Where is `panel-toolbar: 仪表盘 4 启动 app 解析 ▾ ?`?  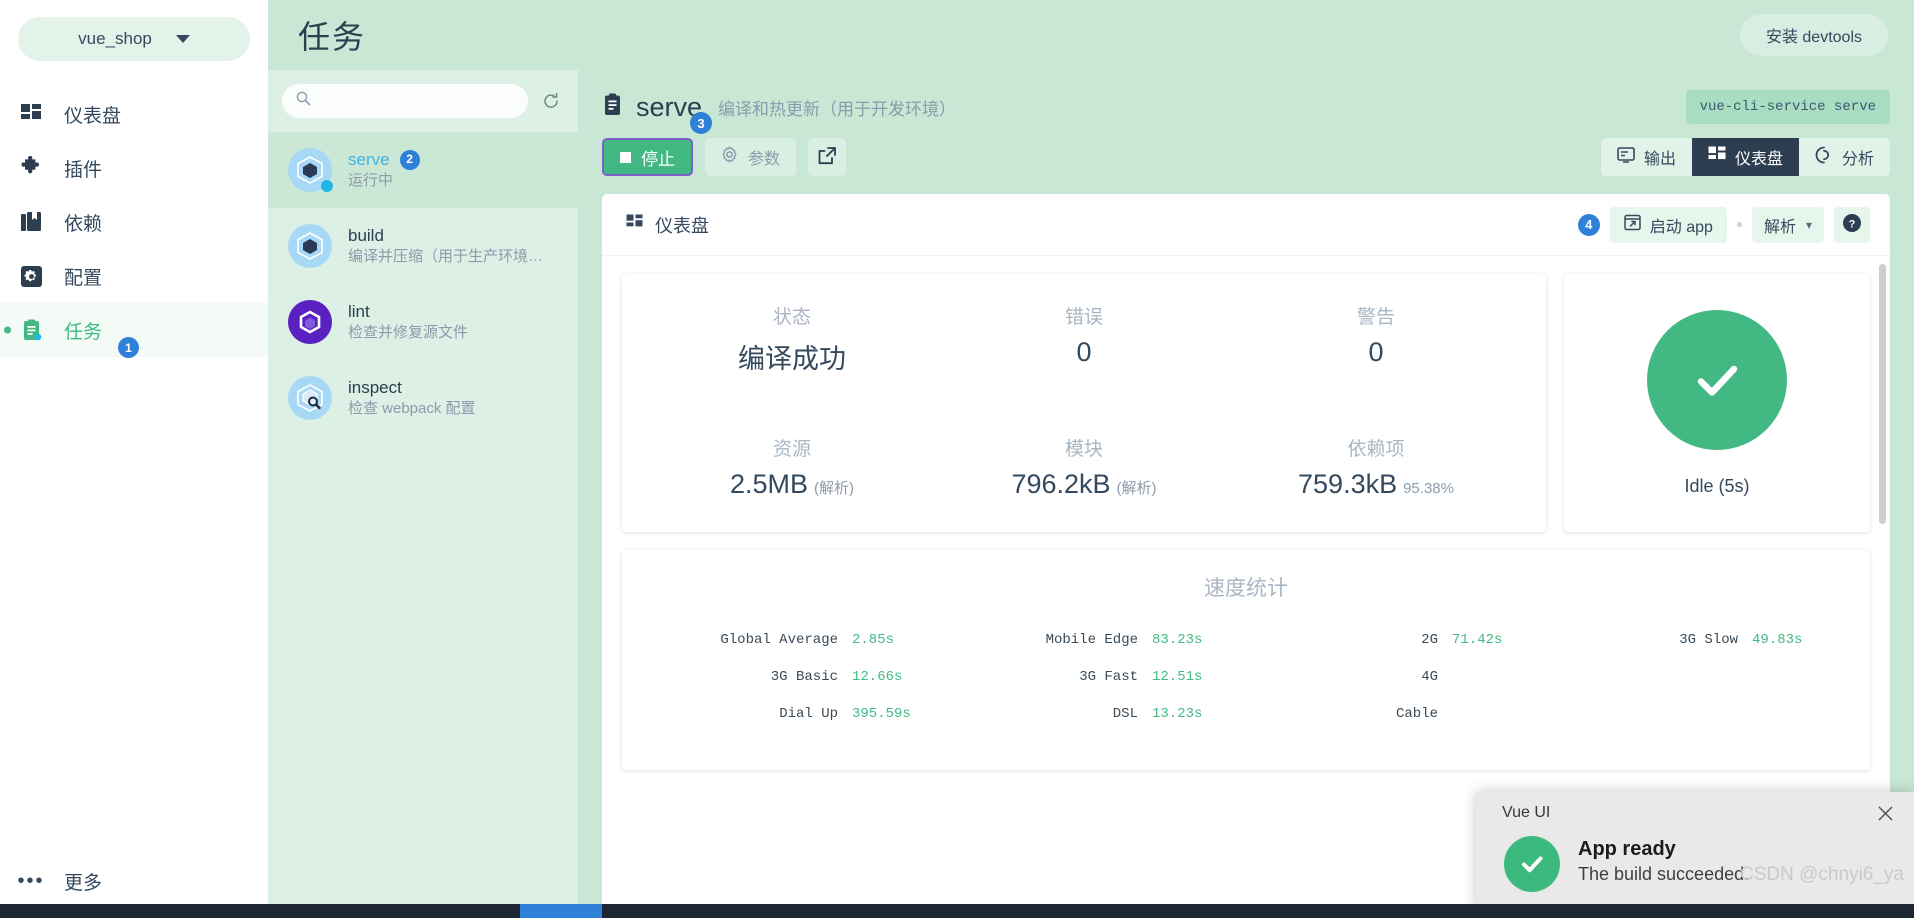 panel-toolbar: 仪表盘 4 启动 app 解析 ▾ ? is located at coordinates (1246, 225).